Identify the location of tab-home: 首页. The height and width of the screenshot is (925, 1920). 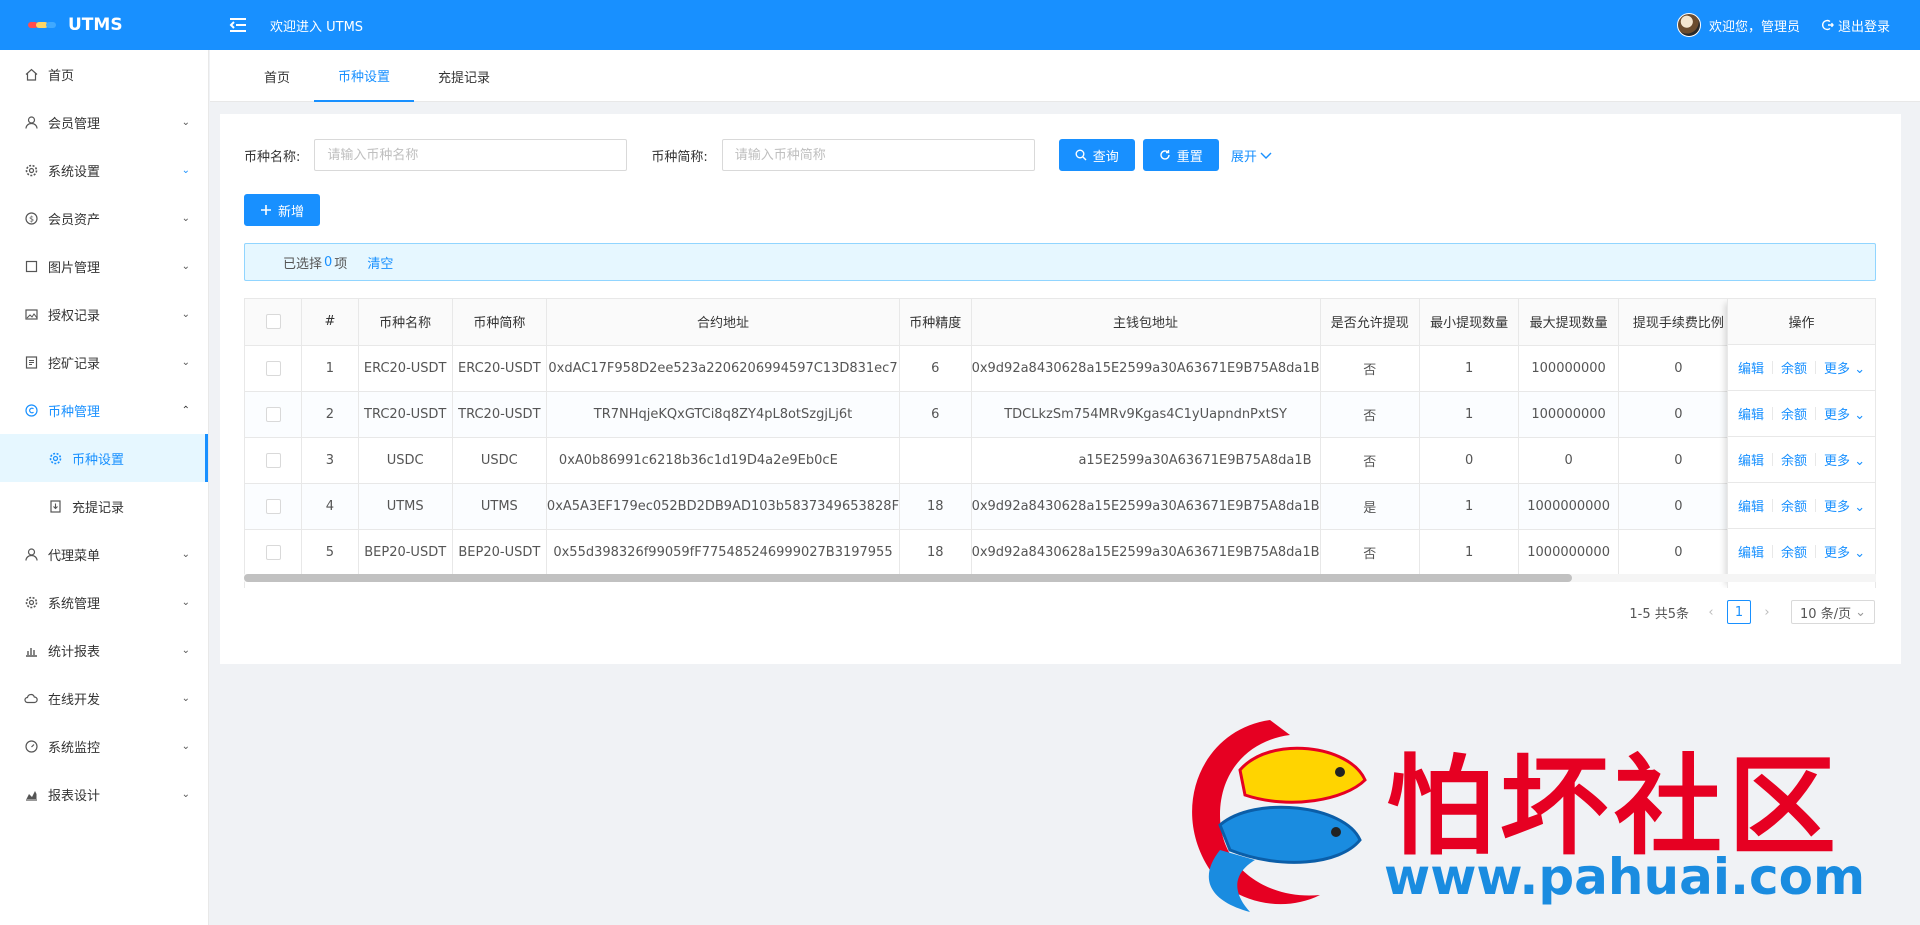
(277, 76).